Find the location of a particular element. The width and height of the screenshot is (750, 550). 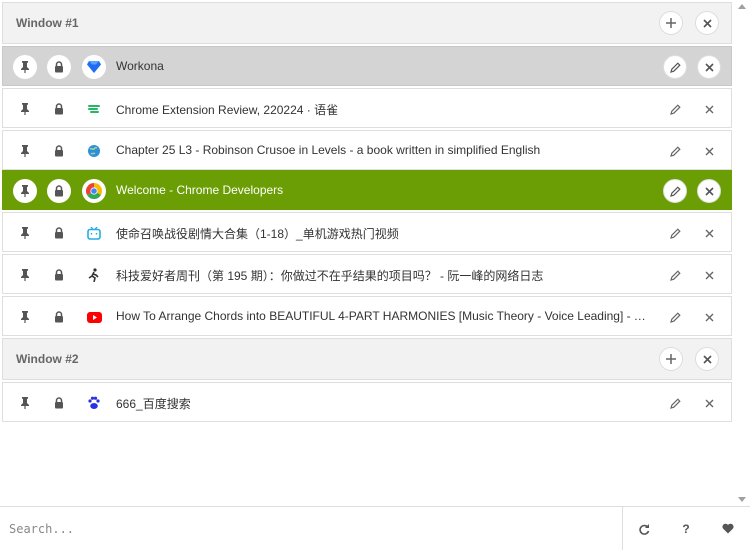

window-title: Window #2 is located at coordinates (47, 359).